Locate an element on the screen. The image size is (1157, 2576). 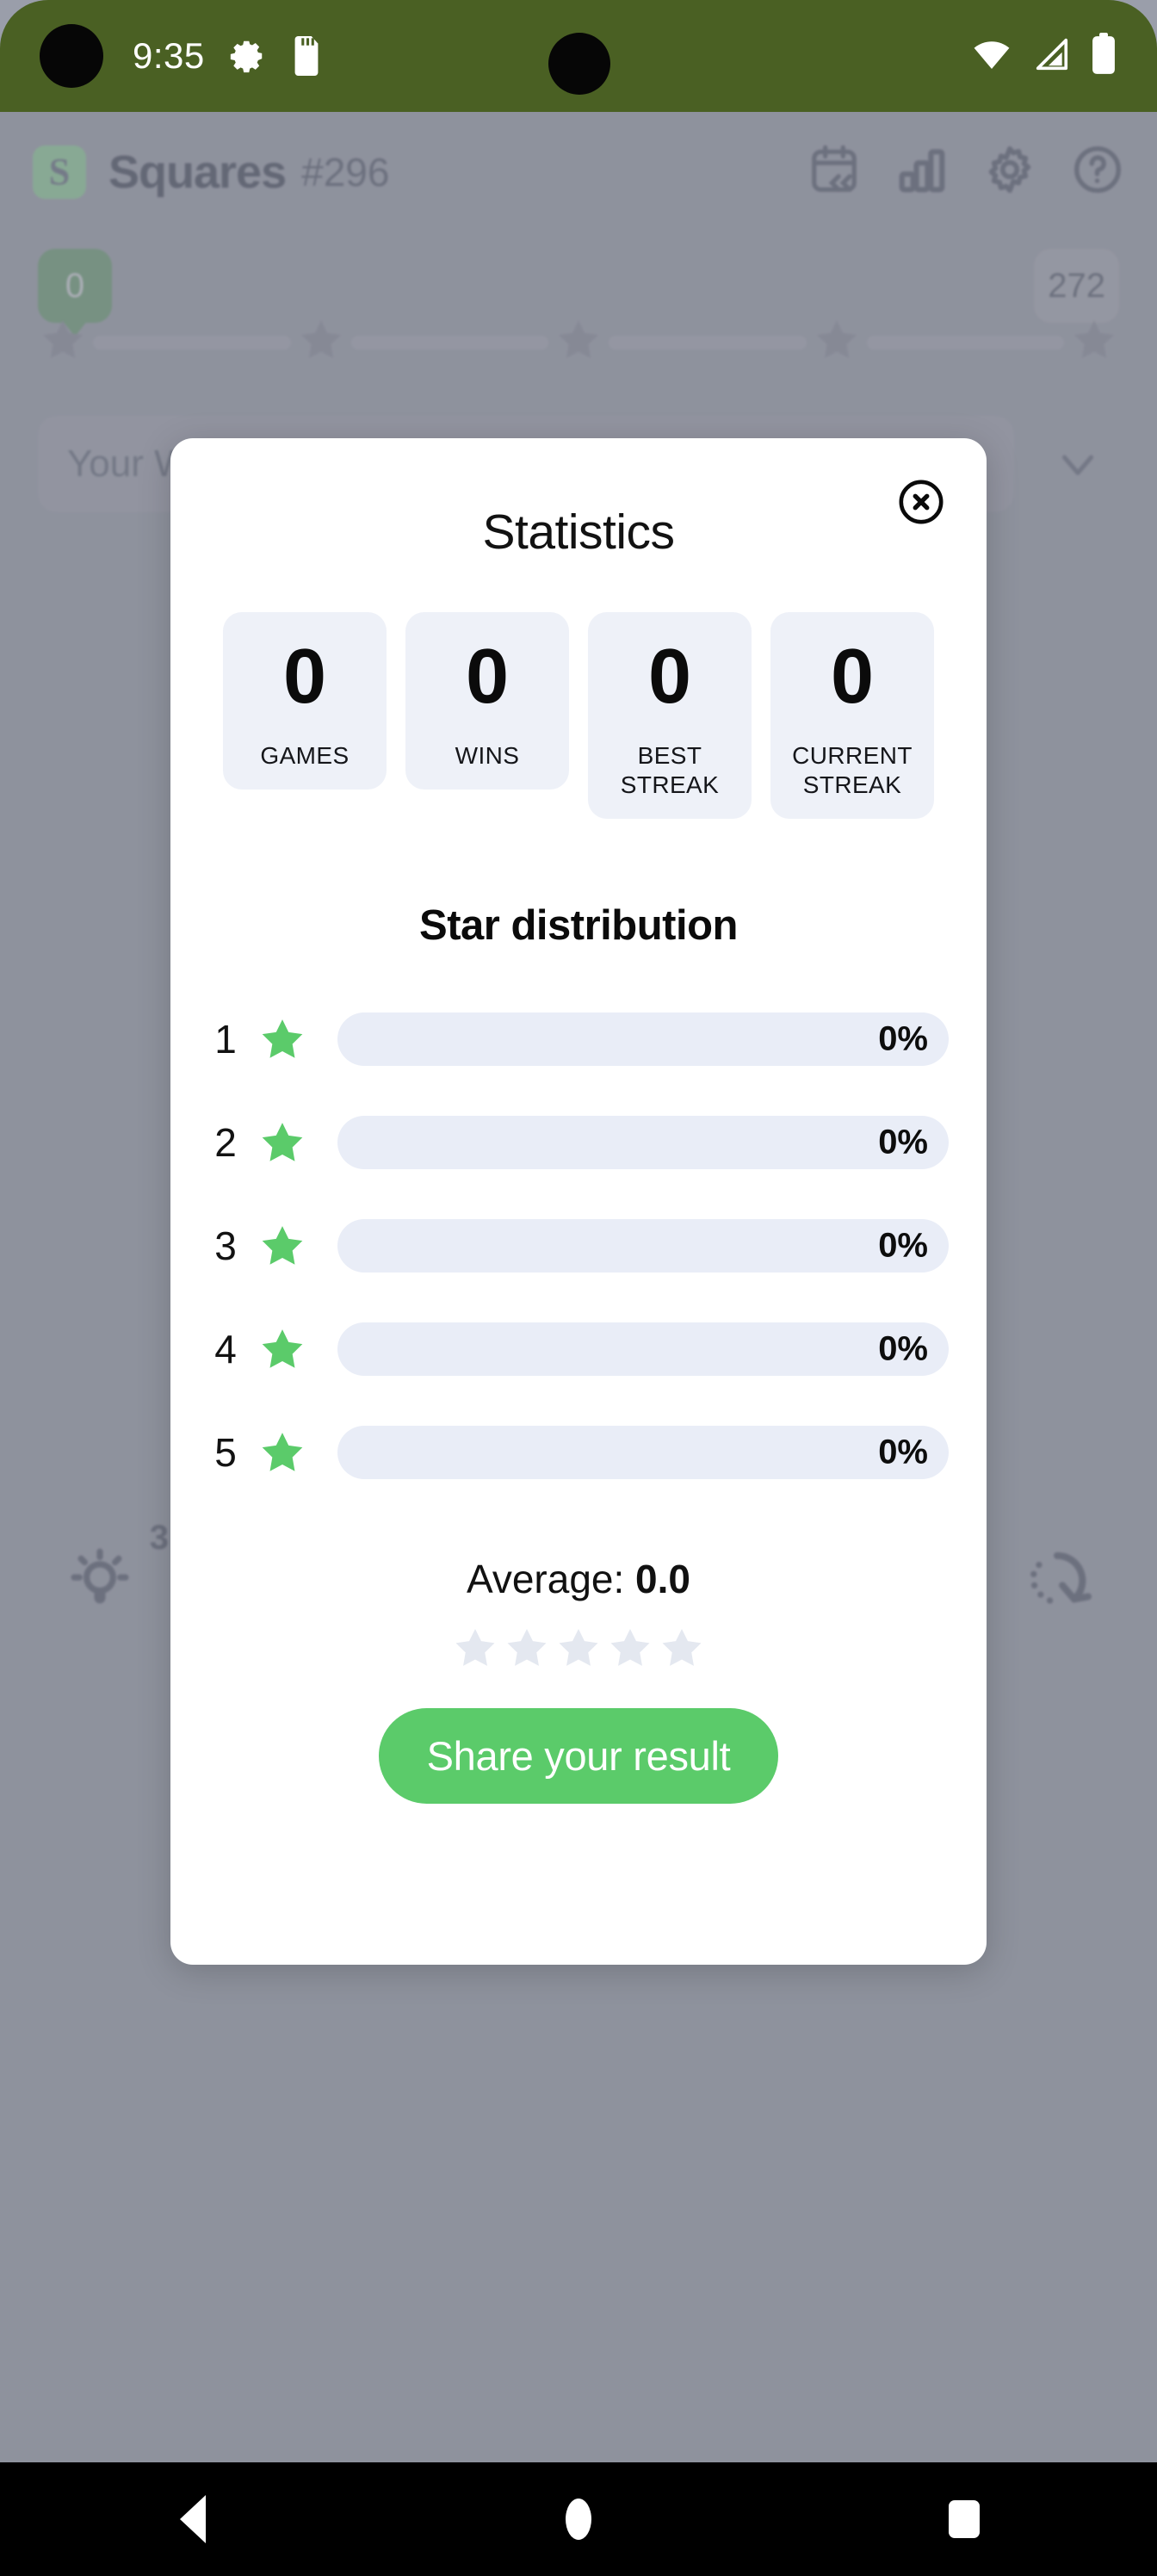
distribution-row: 4 0% is located at coordinates (579, 1349).